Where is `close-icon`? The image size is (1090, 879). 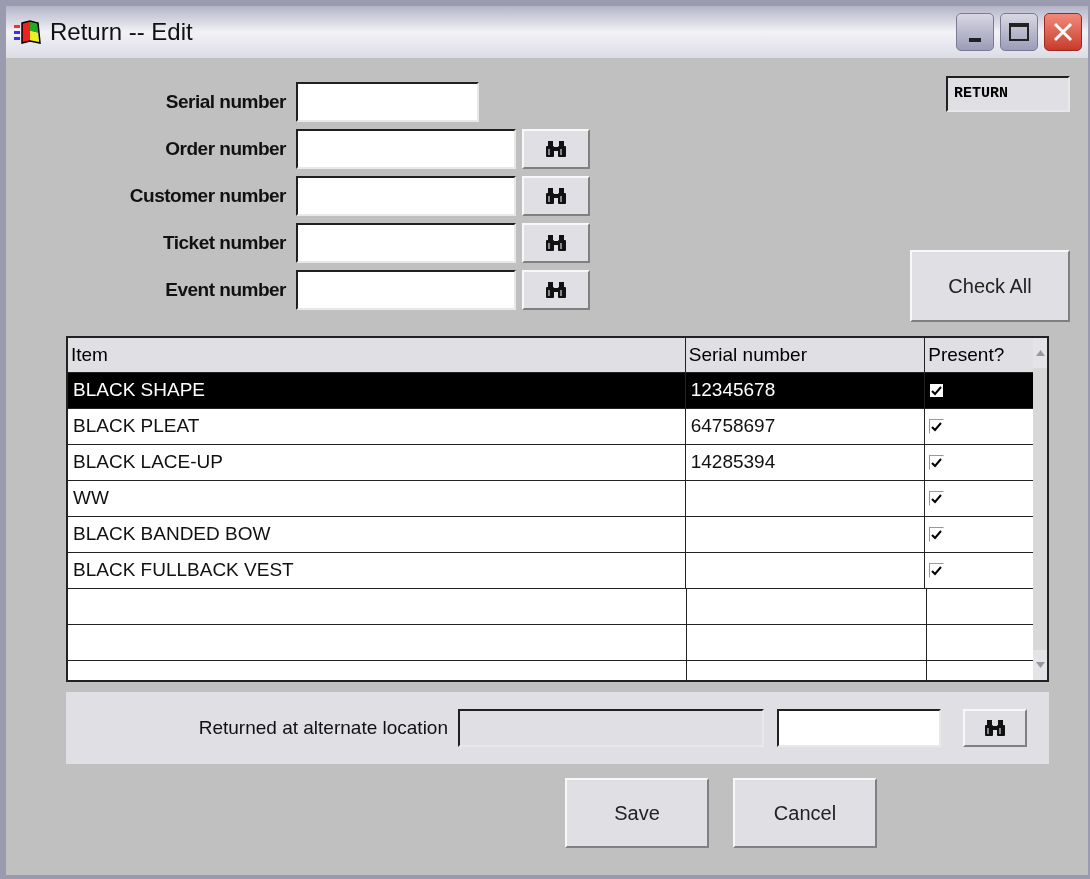
close-icon is located at coordinates (1063, 32).